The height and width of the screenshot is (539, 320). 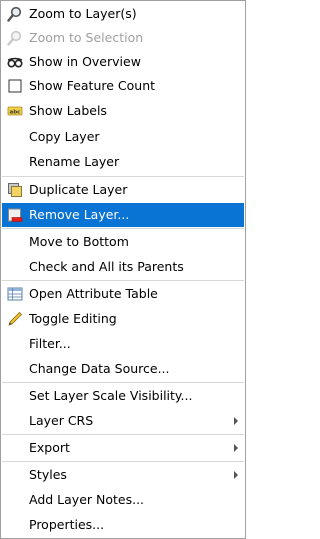 I want to click on svg-text: abc, so click(x=15, y=112).